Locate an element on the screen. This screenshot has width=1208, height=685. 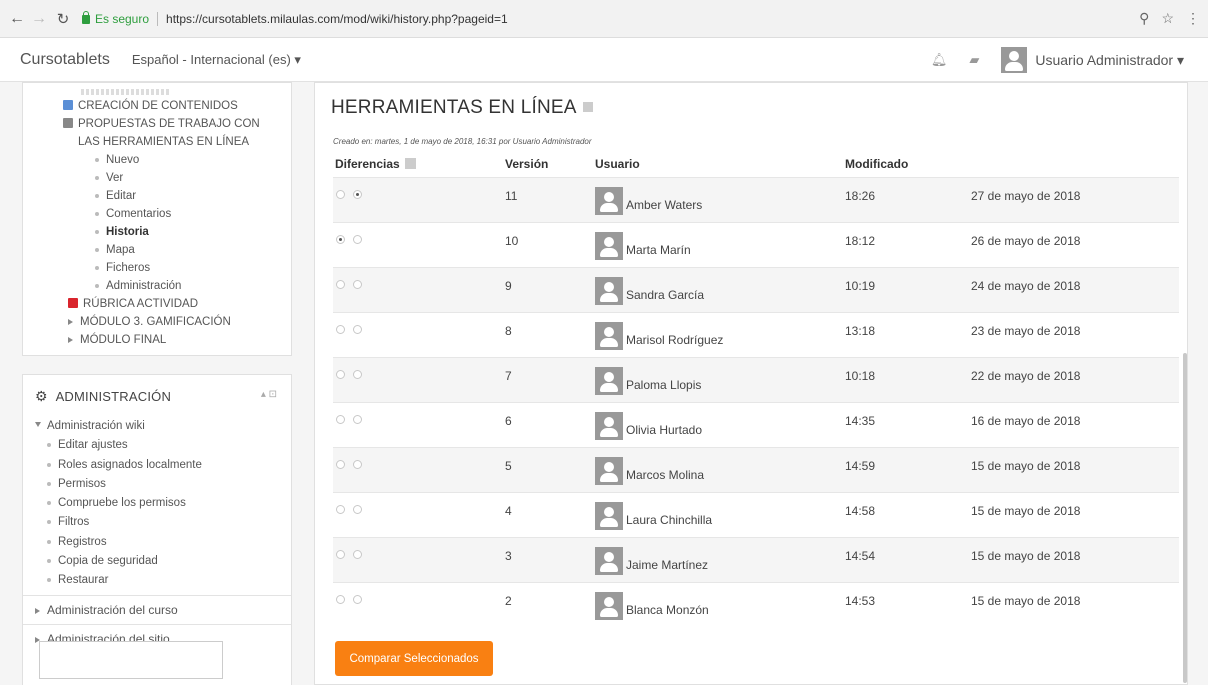
block-controls-icon: ▴ ⊡ is located at coordinates (269, 394).